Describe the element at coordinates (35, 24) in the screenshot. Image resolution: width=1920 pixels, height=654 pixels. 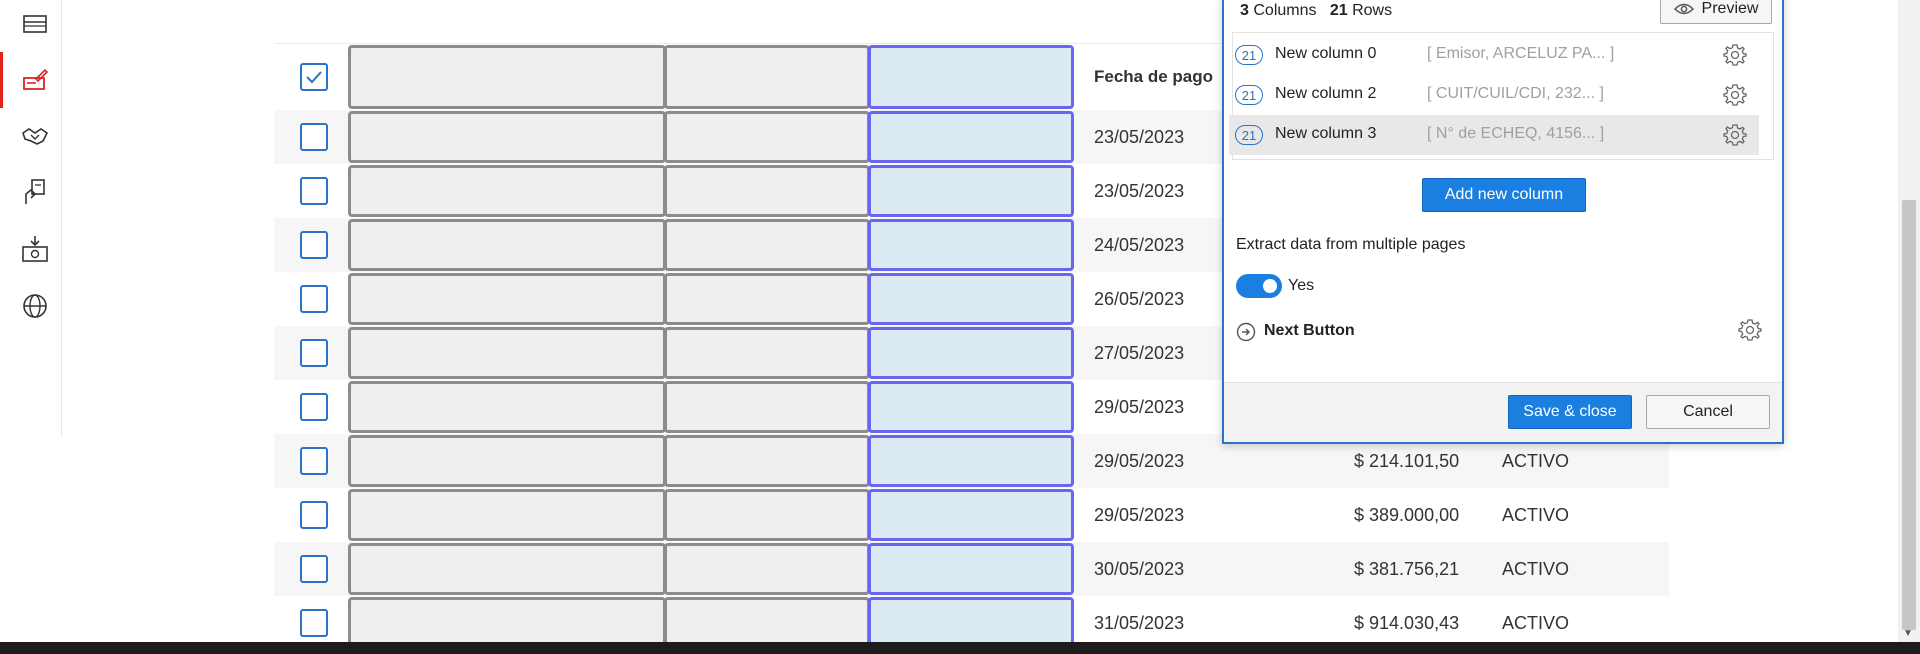
I see `card-icon` at that location.